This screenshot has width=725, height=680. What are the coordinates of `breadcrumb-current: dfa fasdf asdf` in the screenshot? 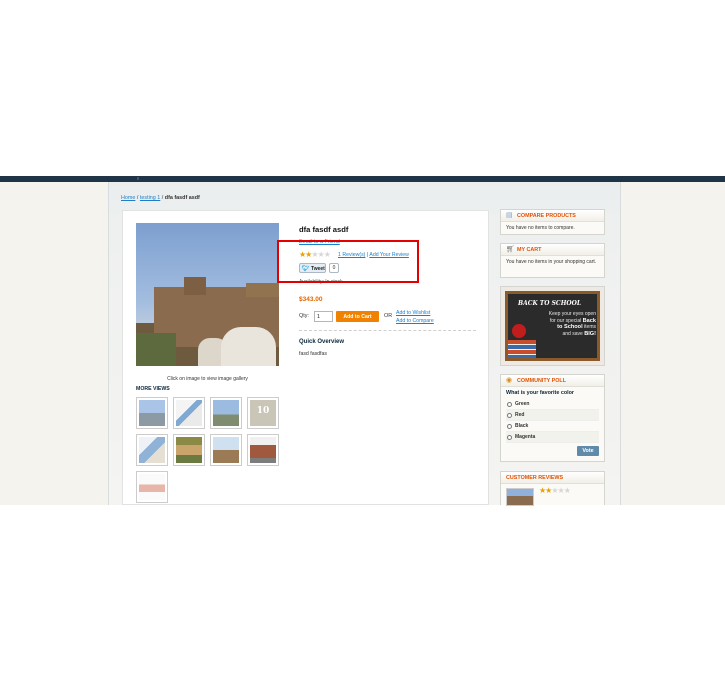 It's located at (182, 198).